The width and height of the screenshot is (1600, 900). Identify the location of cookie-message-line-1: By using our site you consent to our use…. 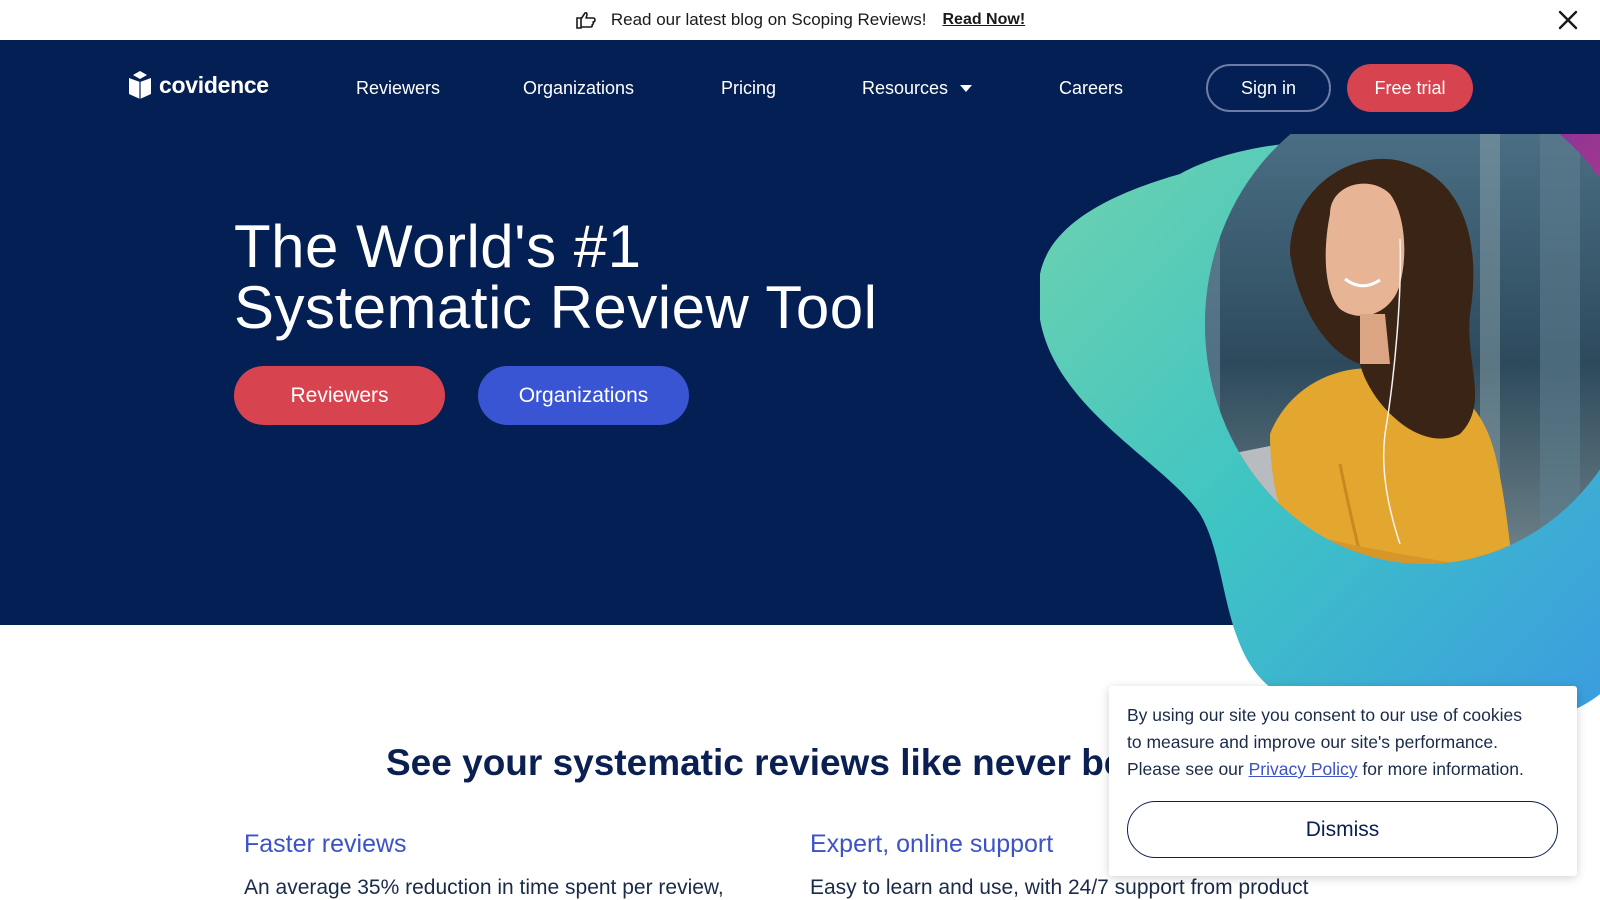
(1324, 715).